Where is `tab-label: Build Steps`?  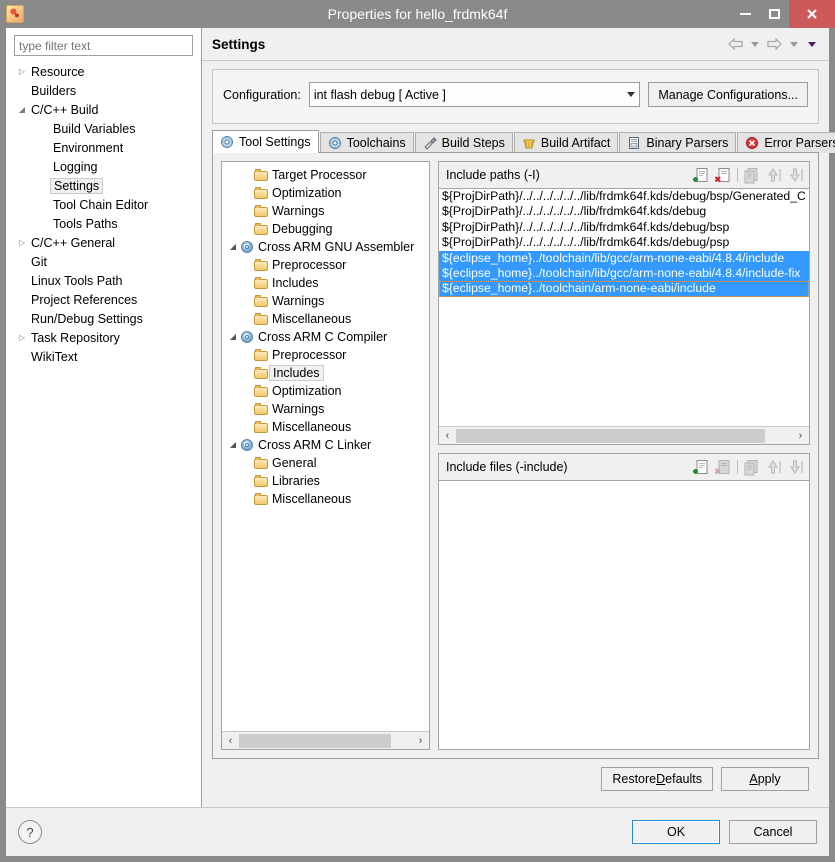 tab-label: Build Steps is located at coordinates (473, 143).